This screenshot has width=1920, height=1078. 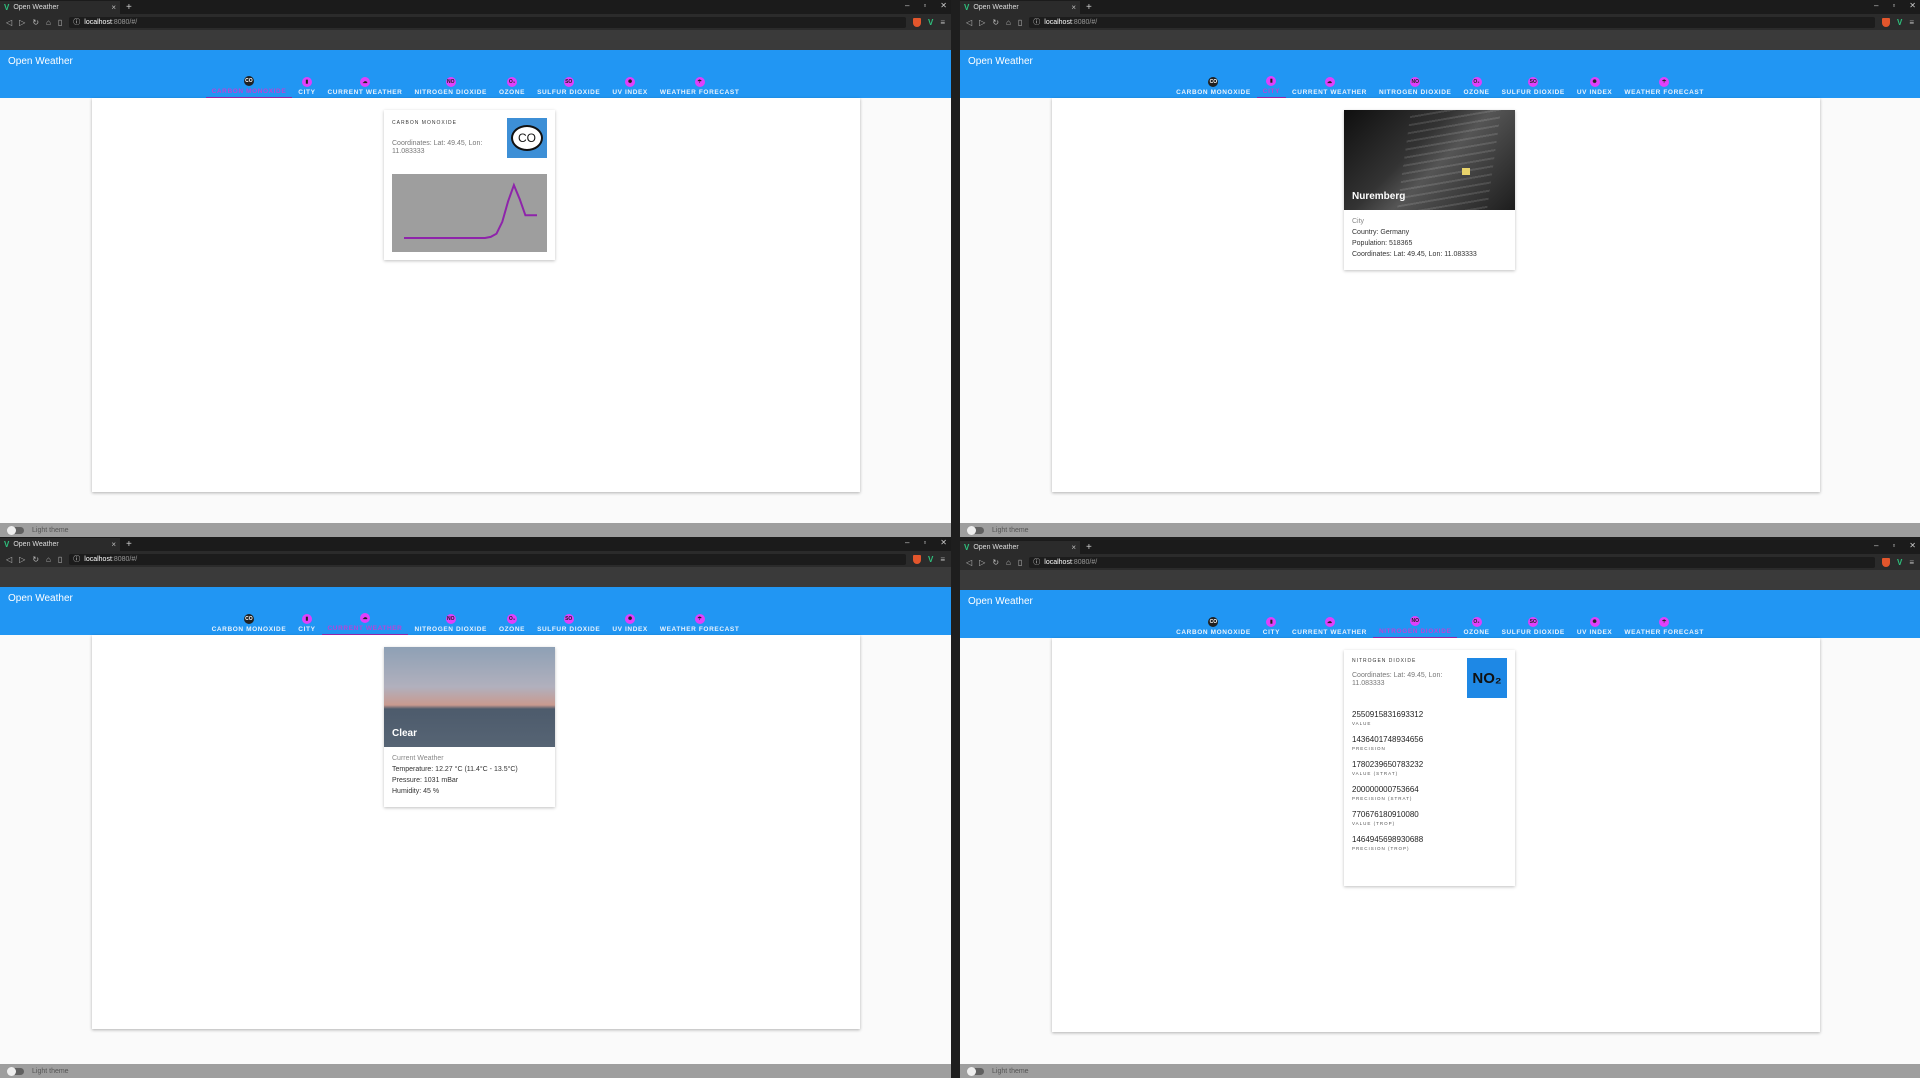 What do you see at coordinates (1664, 622) in the screenshot?
I see `forecast-icon: ☂` at bounding box center [1664, 622].